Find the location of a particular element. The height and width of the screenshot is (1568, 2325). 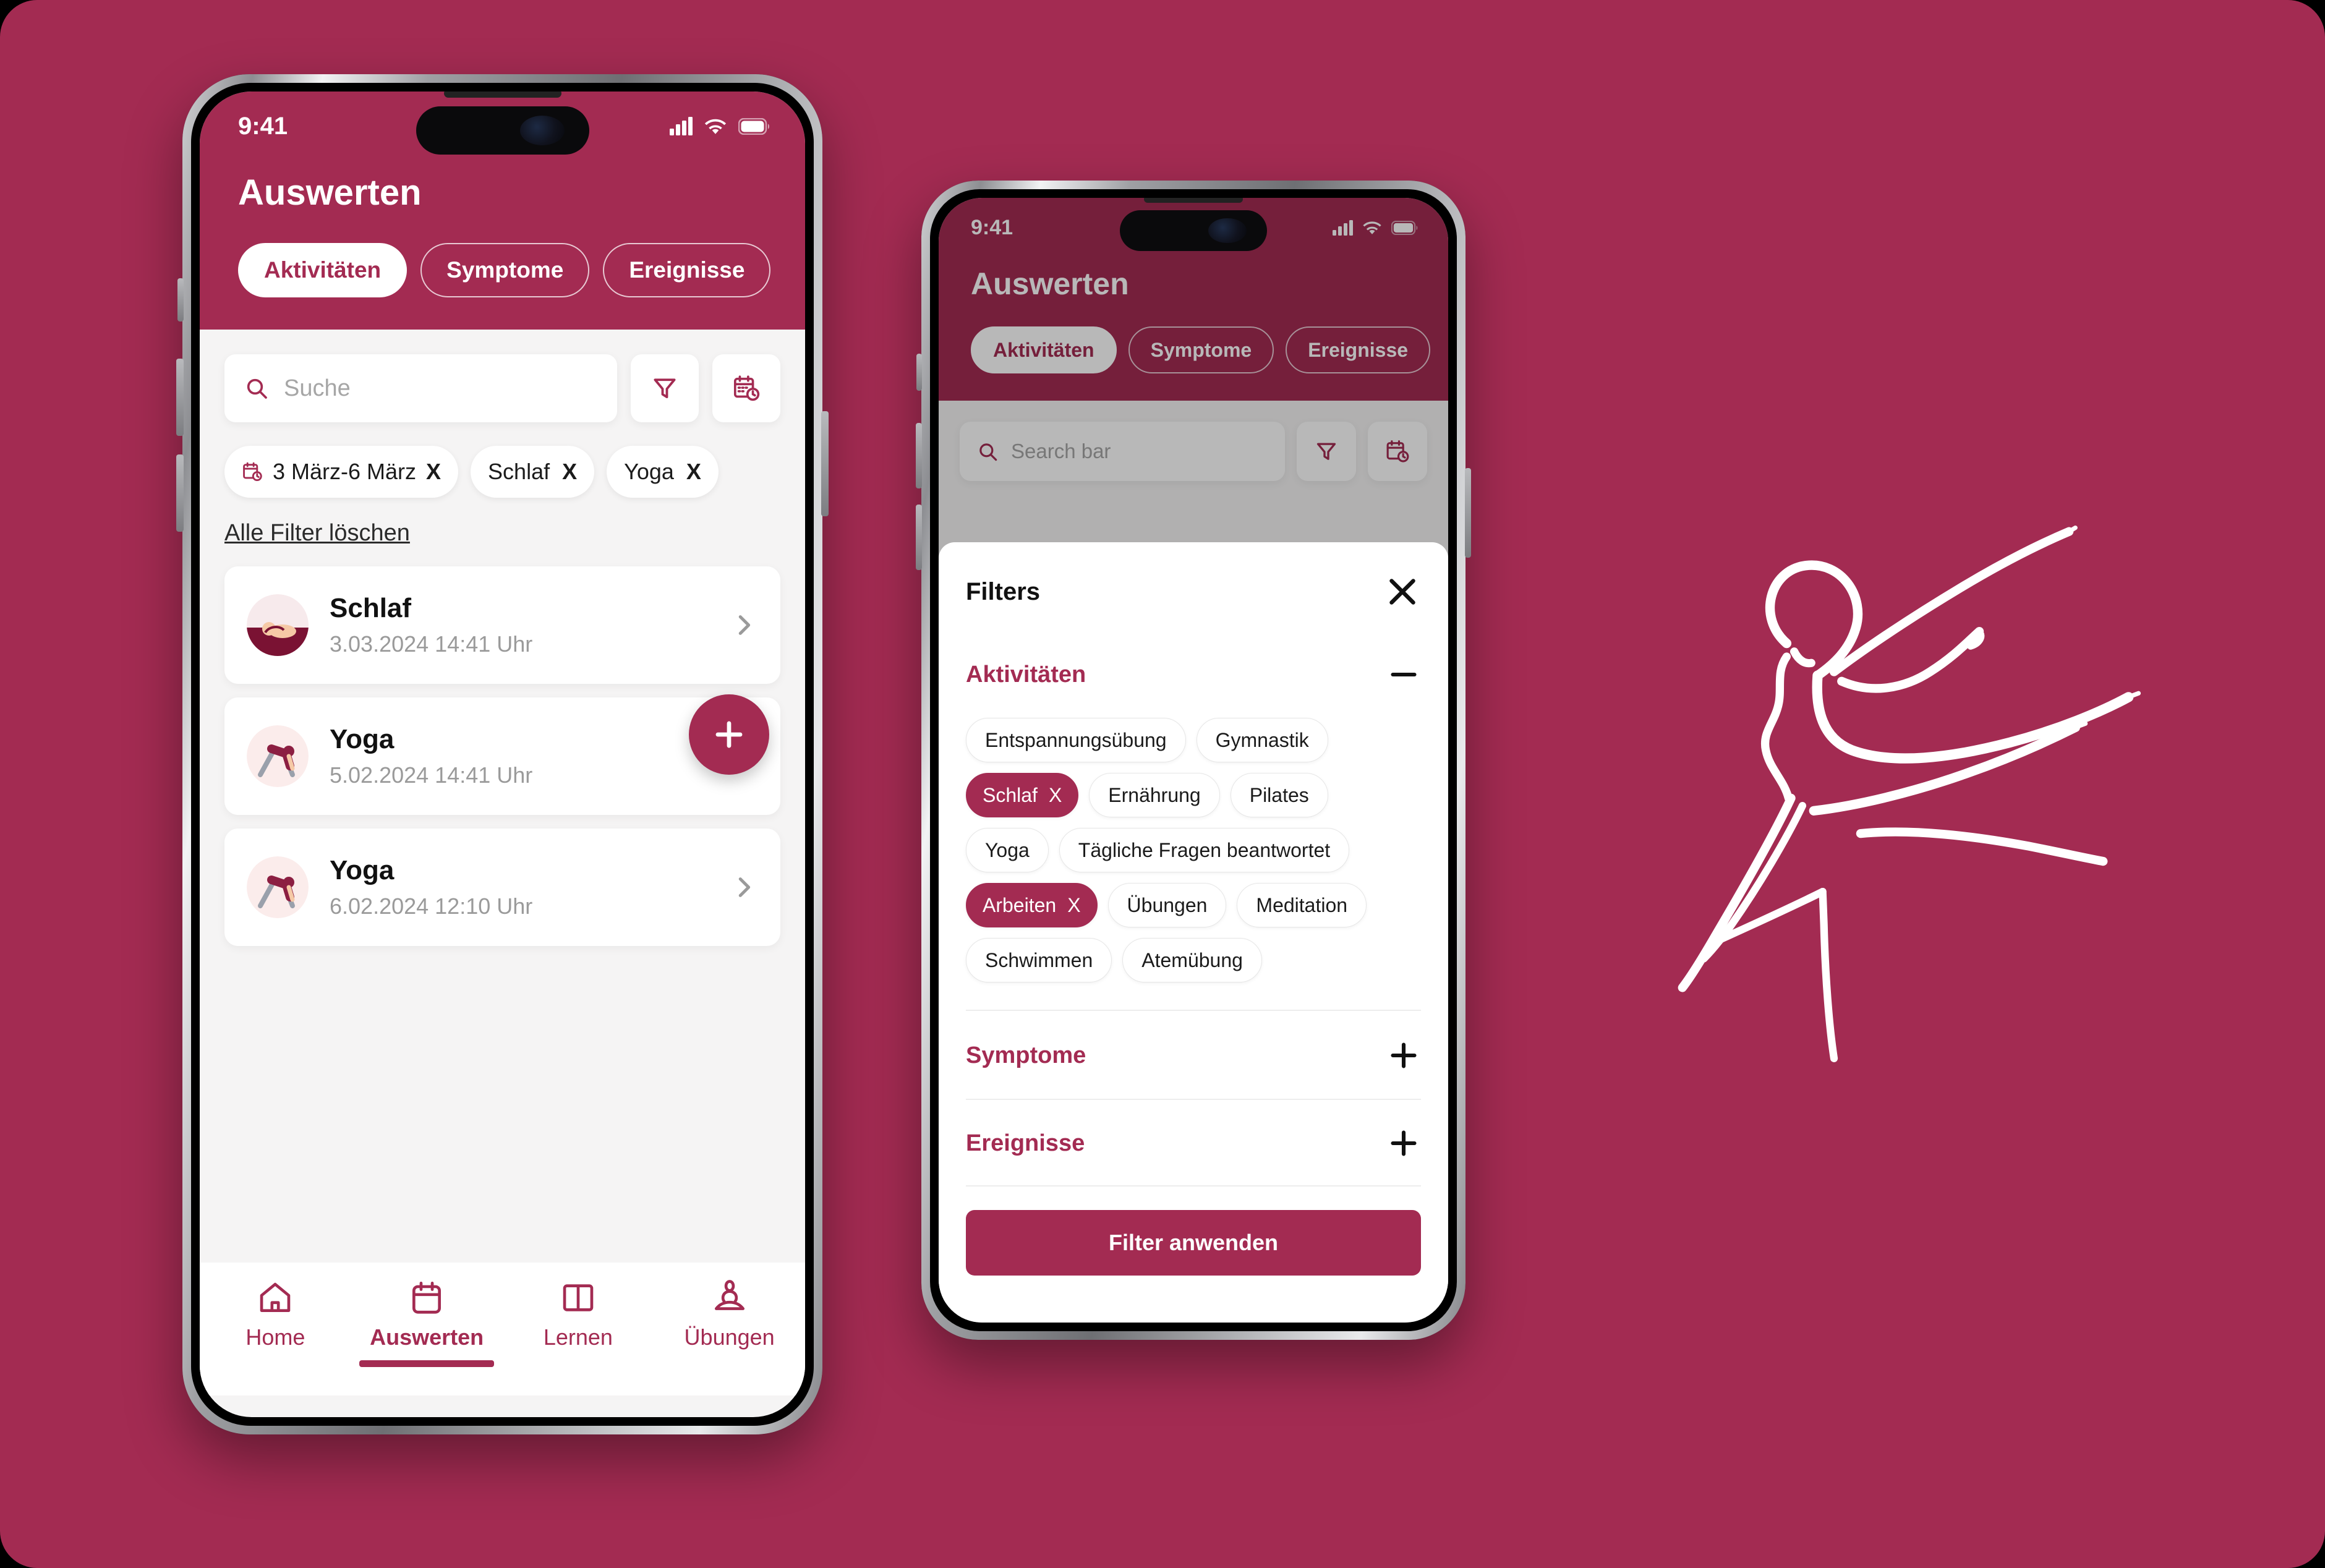

filter-button is located at coordinates (665, 388).